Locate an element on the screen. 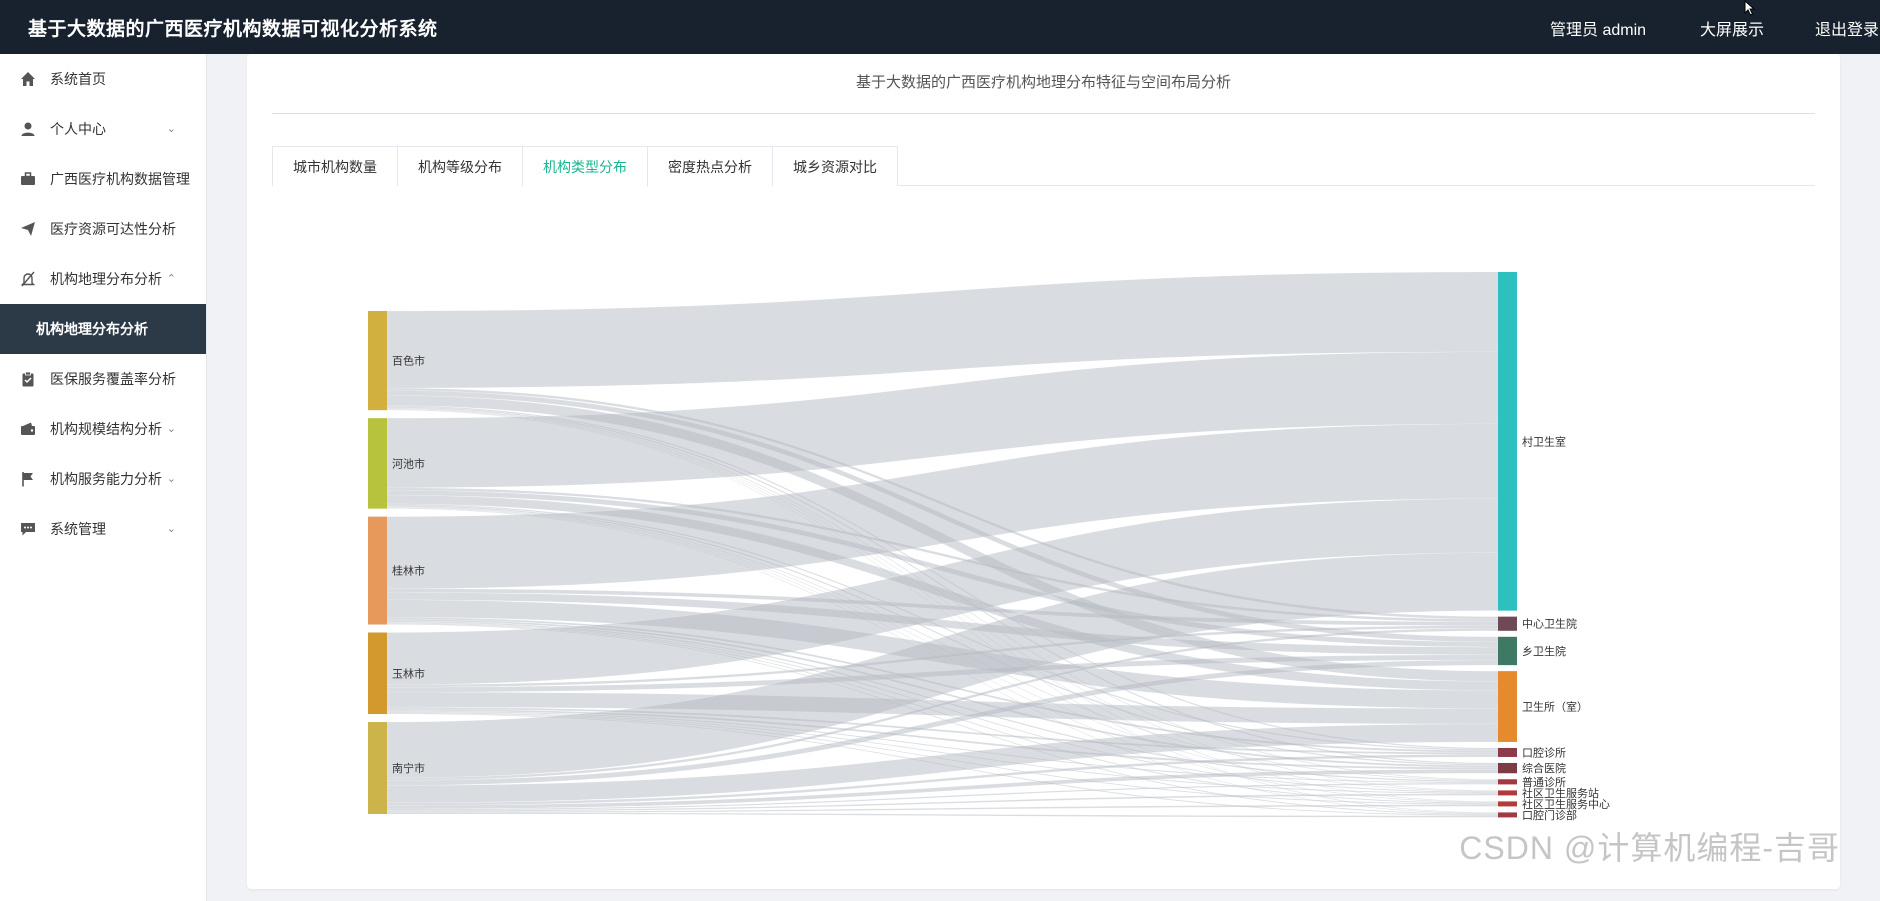 The image size is (1880, 901). sankey-target-label: 社区卫生服务站 is located at coordinates (1560, 793).